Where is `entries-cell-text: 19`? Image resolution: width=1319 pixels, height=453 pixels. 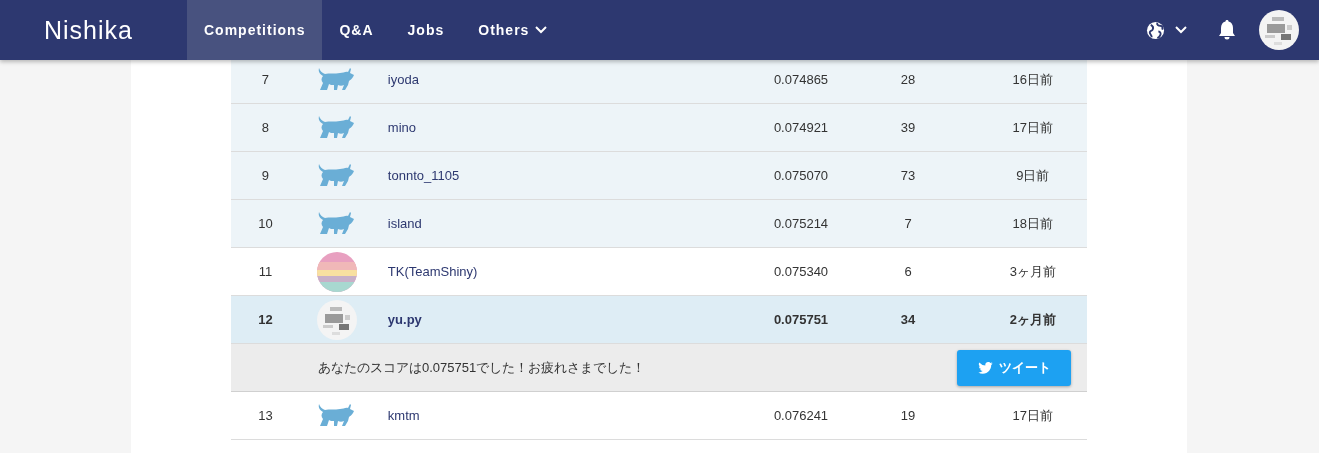 entries-cell-text: 19 is located at coordinates (908, 415).